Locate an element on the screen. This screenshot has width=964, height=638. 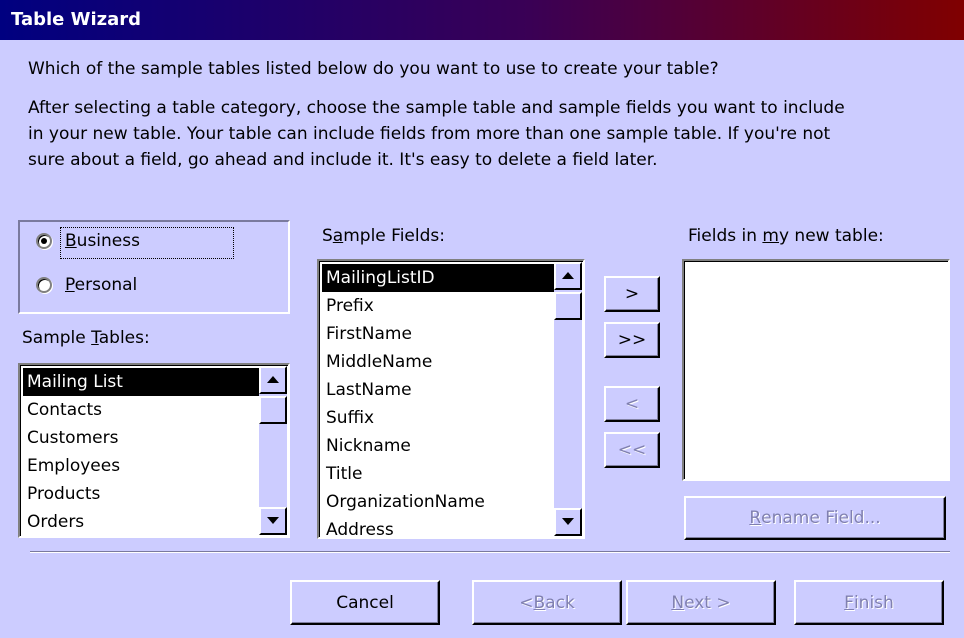
personal-radio is located at coordinates (44, 285).